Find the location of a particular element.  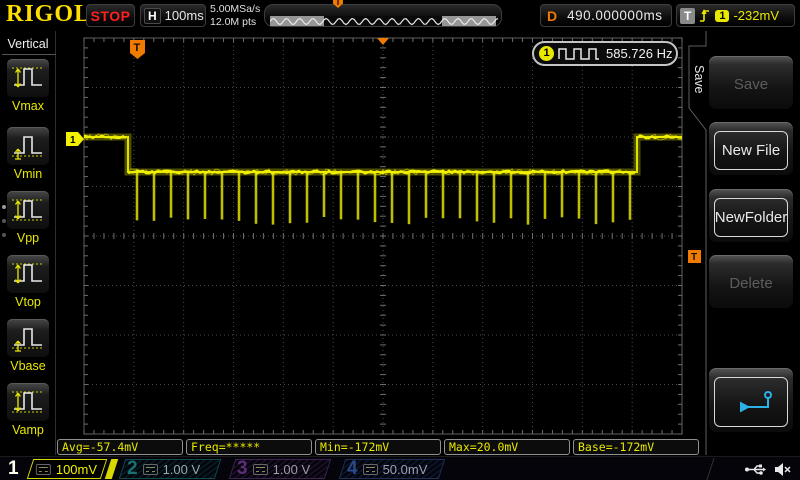

horizontal-label: H is located at coordinates (152, 15).